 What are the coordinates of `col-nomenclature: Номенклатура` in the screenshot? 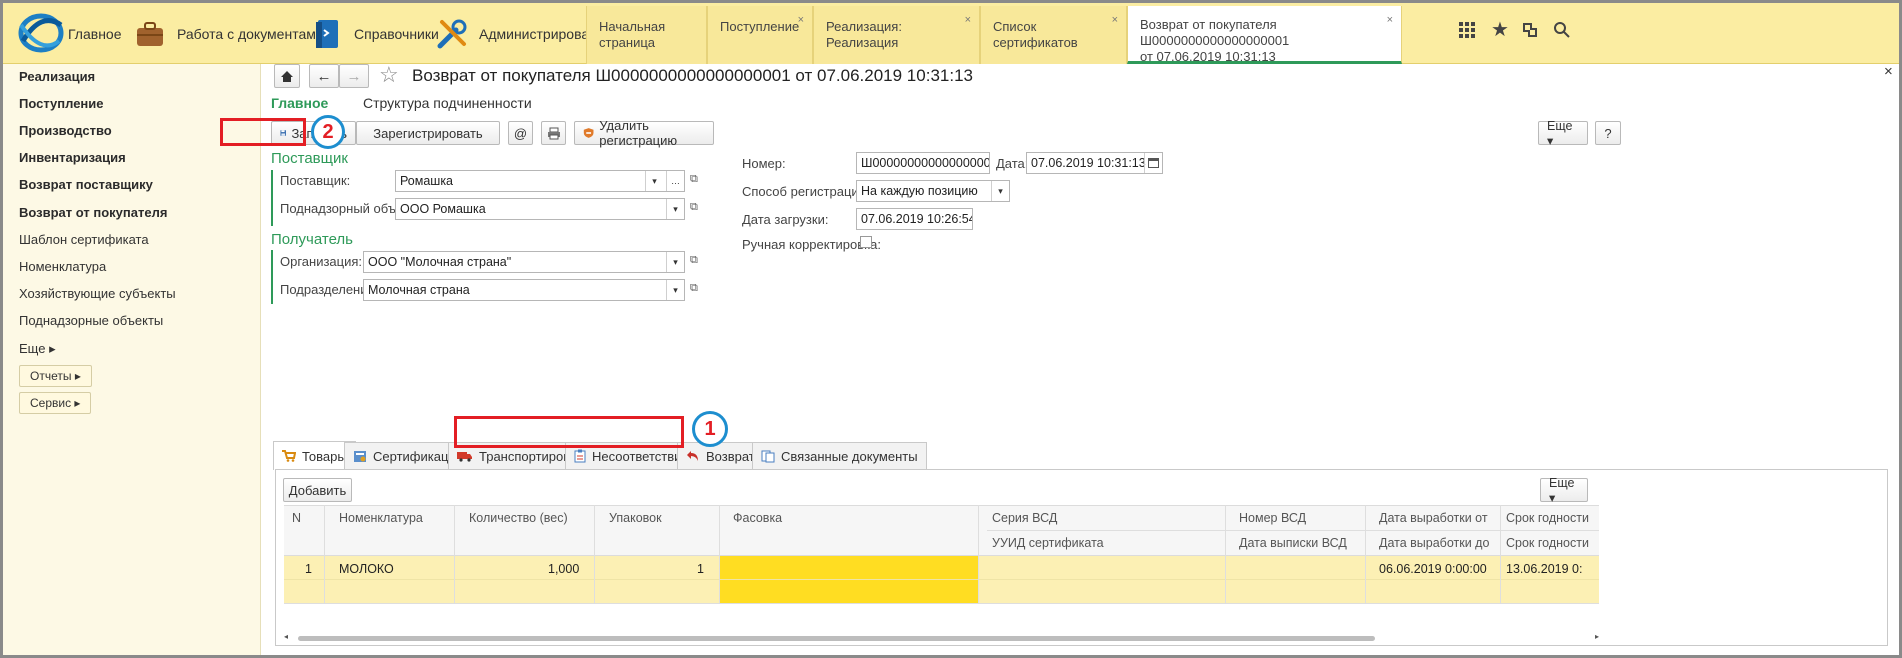 It's located at (381, 518).